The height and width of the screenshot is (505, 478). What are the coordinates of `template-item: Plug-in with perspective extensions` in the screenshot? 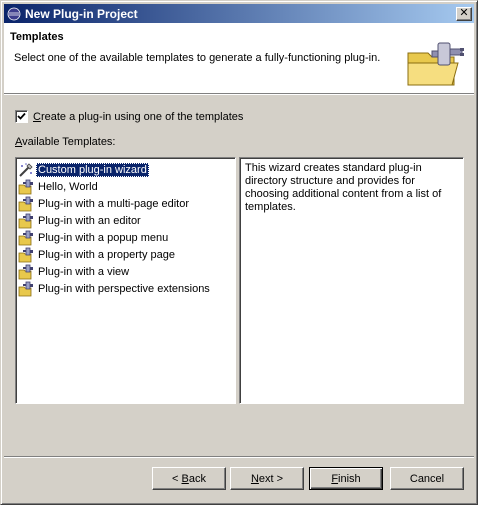 It's located at (125, 288).